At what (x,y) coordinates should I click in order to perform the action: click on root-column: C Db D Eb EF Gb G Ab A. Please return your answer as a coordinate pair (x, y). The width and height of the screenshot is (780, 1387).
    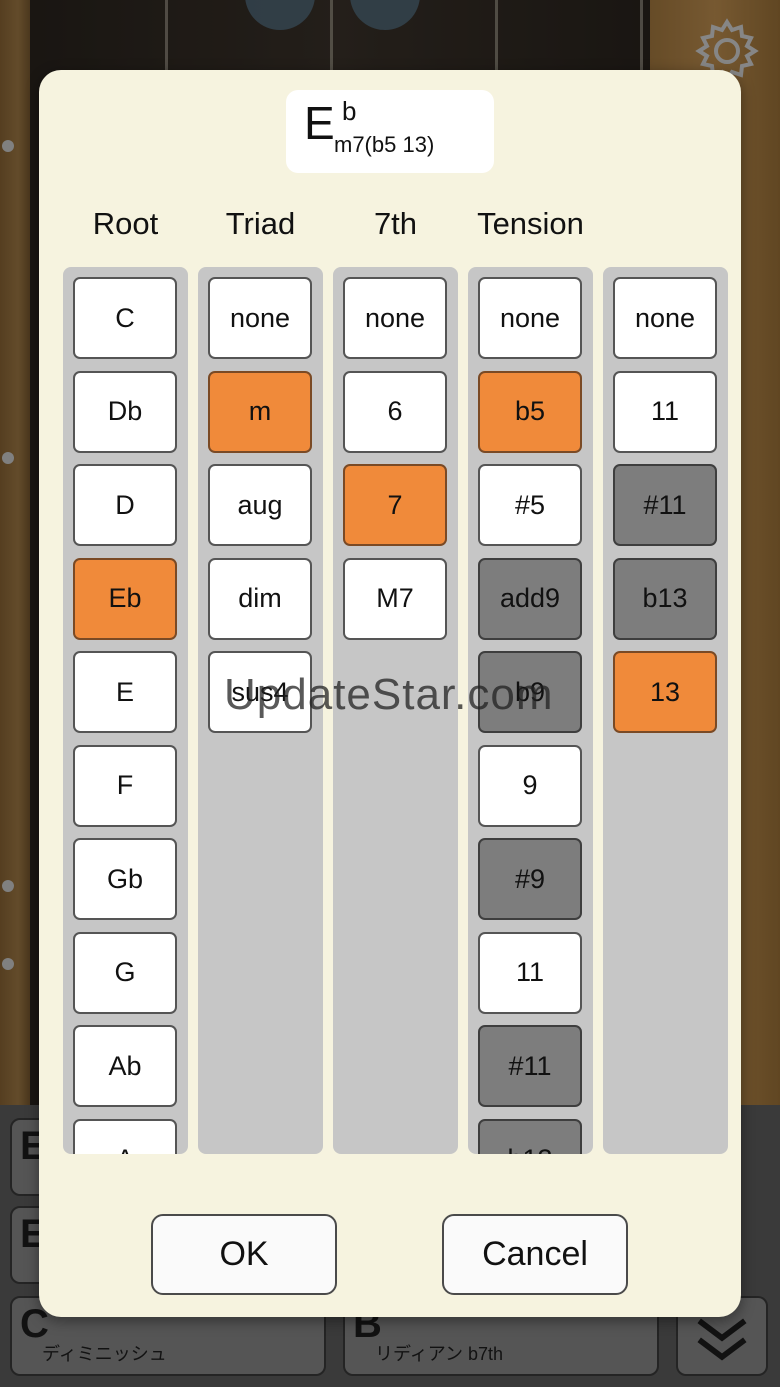
    Looking at the image, I should click on (125, 710).